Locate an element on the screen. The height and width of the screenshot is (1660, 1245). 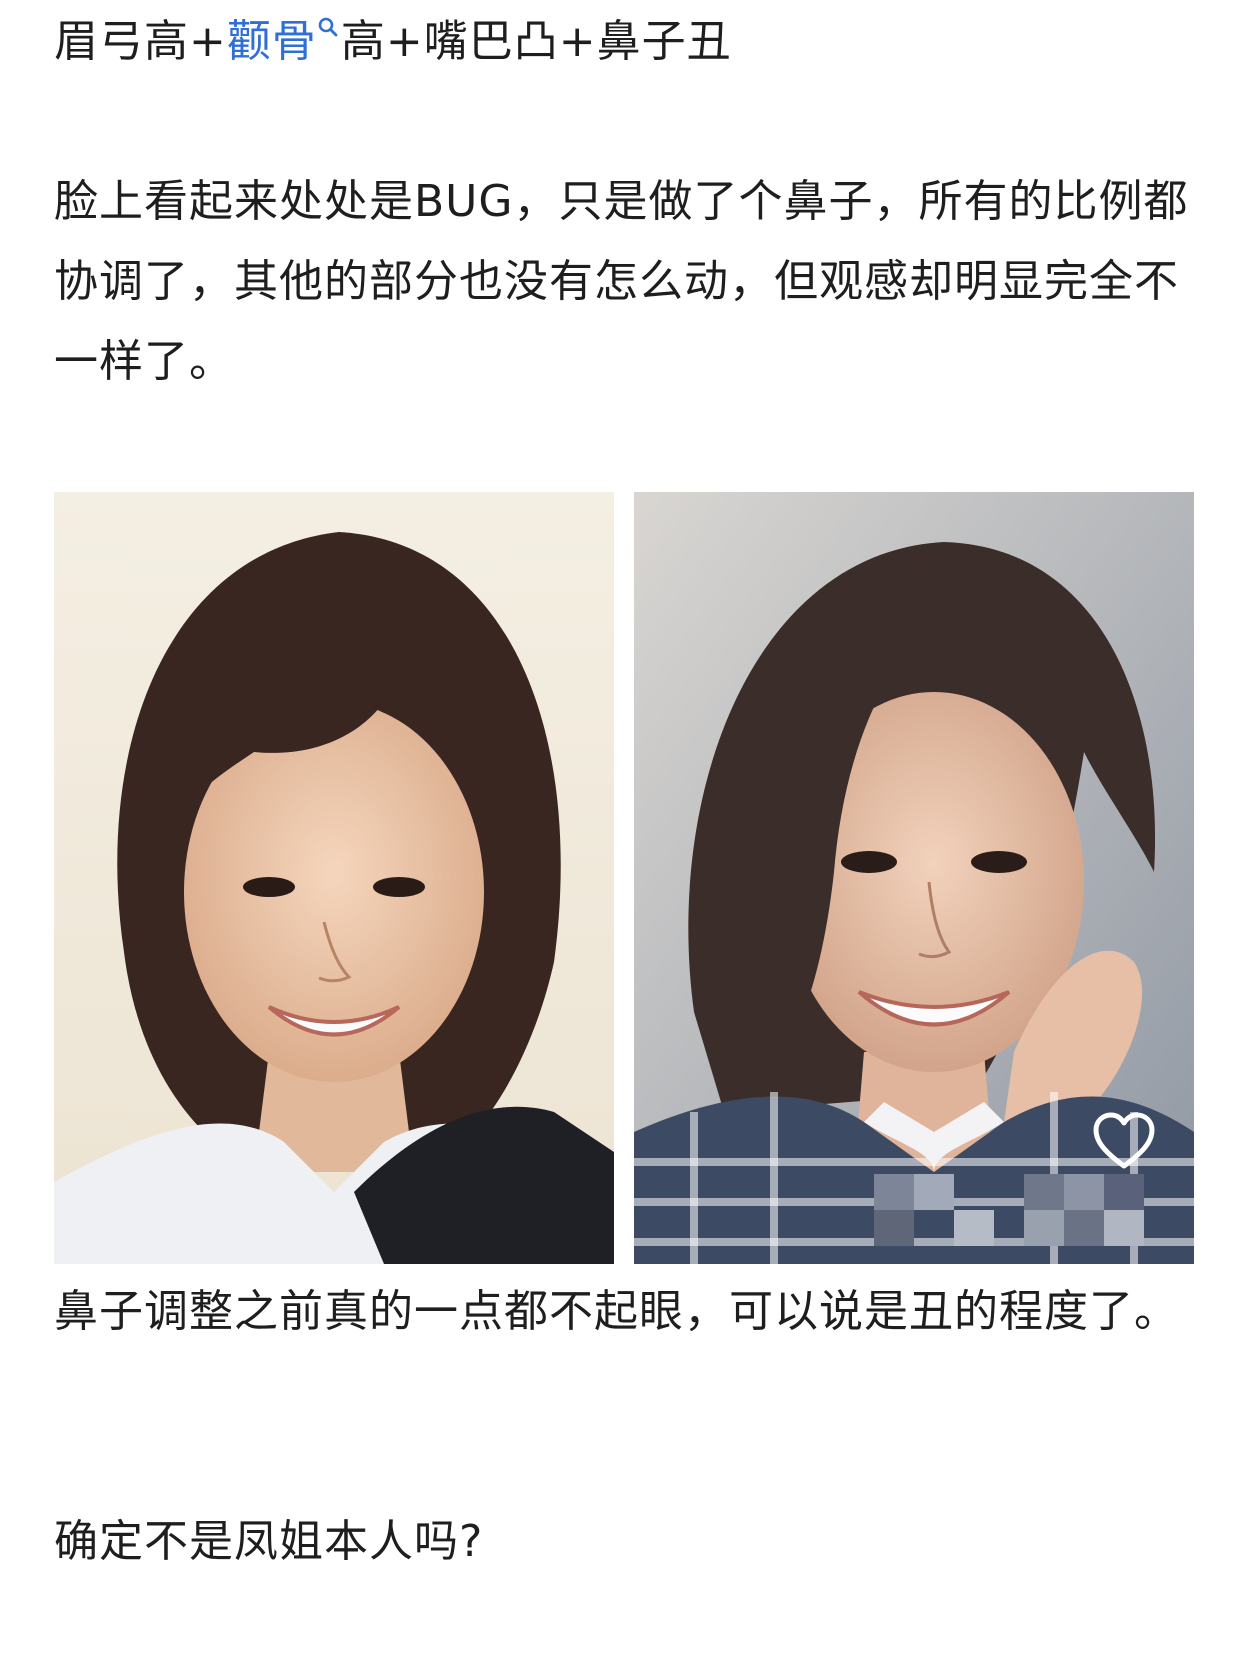
paragraph-2: 鼻子调整之前真的一点都不起眼，可以说是丑的程度了。 is located at coordinates (616, 1311).